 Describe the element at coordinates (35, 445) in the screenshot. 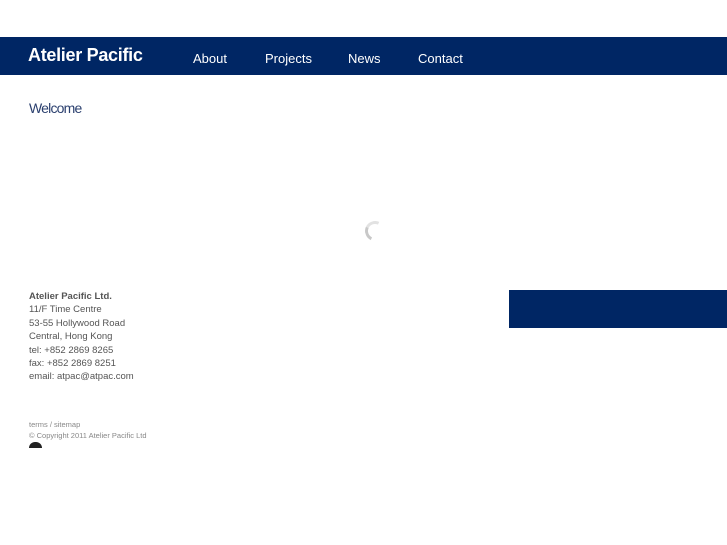

I see `badge-icon` at that location.